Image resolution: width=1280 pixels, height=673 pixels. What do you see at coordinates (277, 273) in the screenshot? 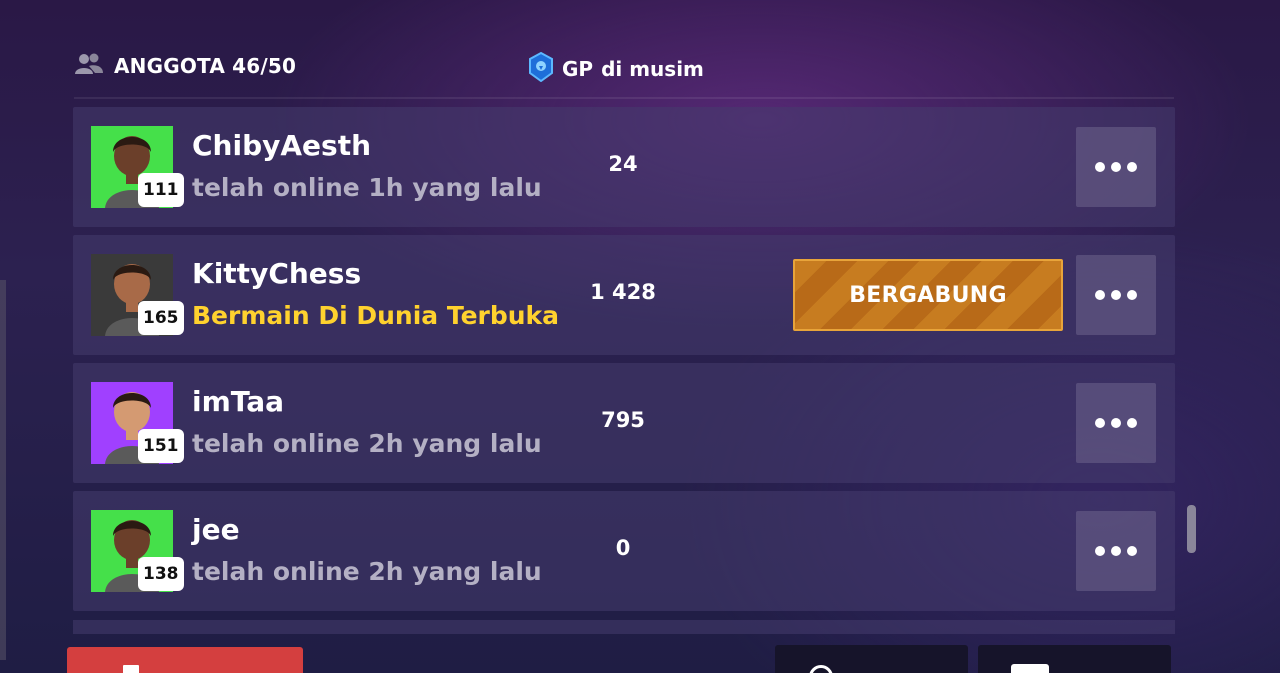
I see `member-name: KittyChess` at bounding box center [277, 273].